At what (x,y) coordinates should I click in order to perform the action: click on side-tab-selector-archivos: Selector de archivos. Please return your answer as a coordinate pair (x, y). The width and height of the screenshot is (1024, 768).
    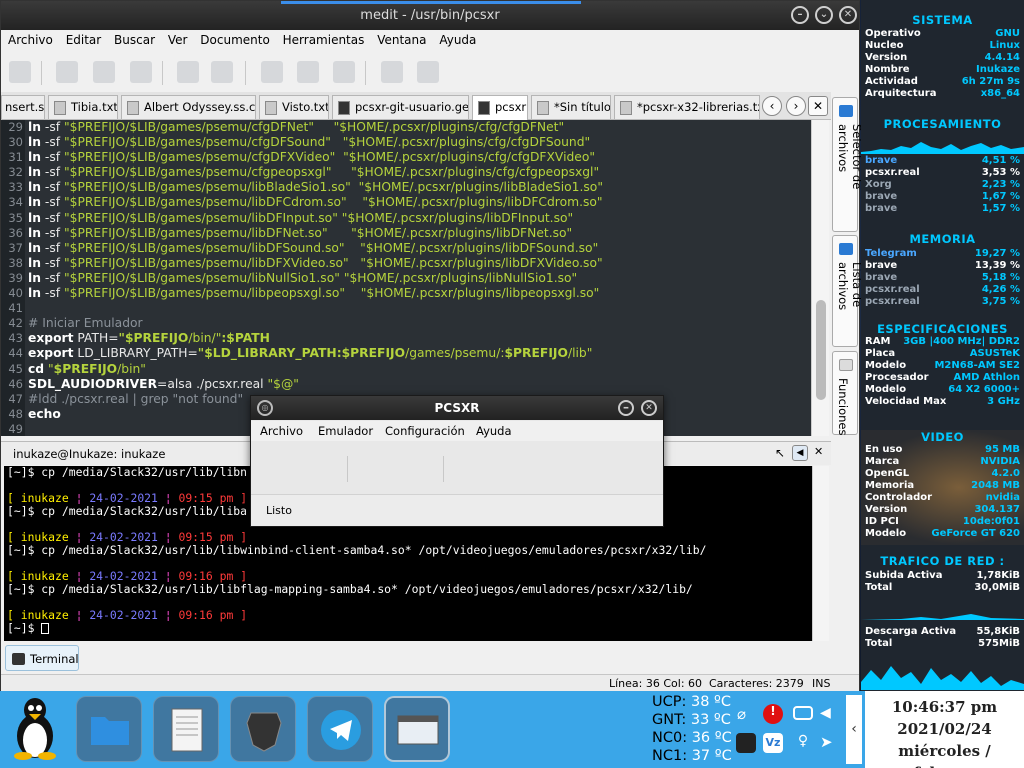
    Looking at the image, I should click on (848, 164).